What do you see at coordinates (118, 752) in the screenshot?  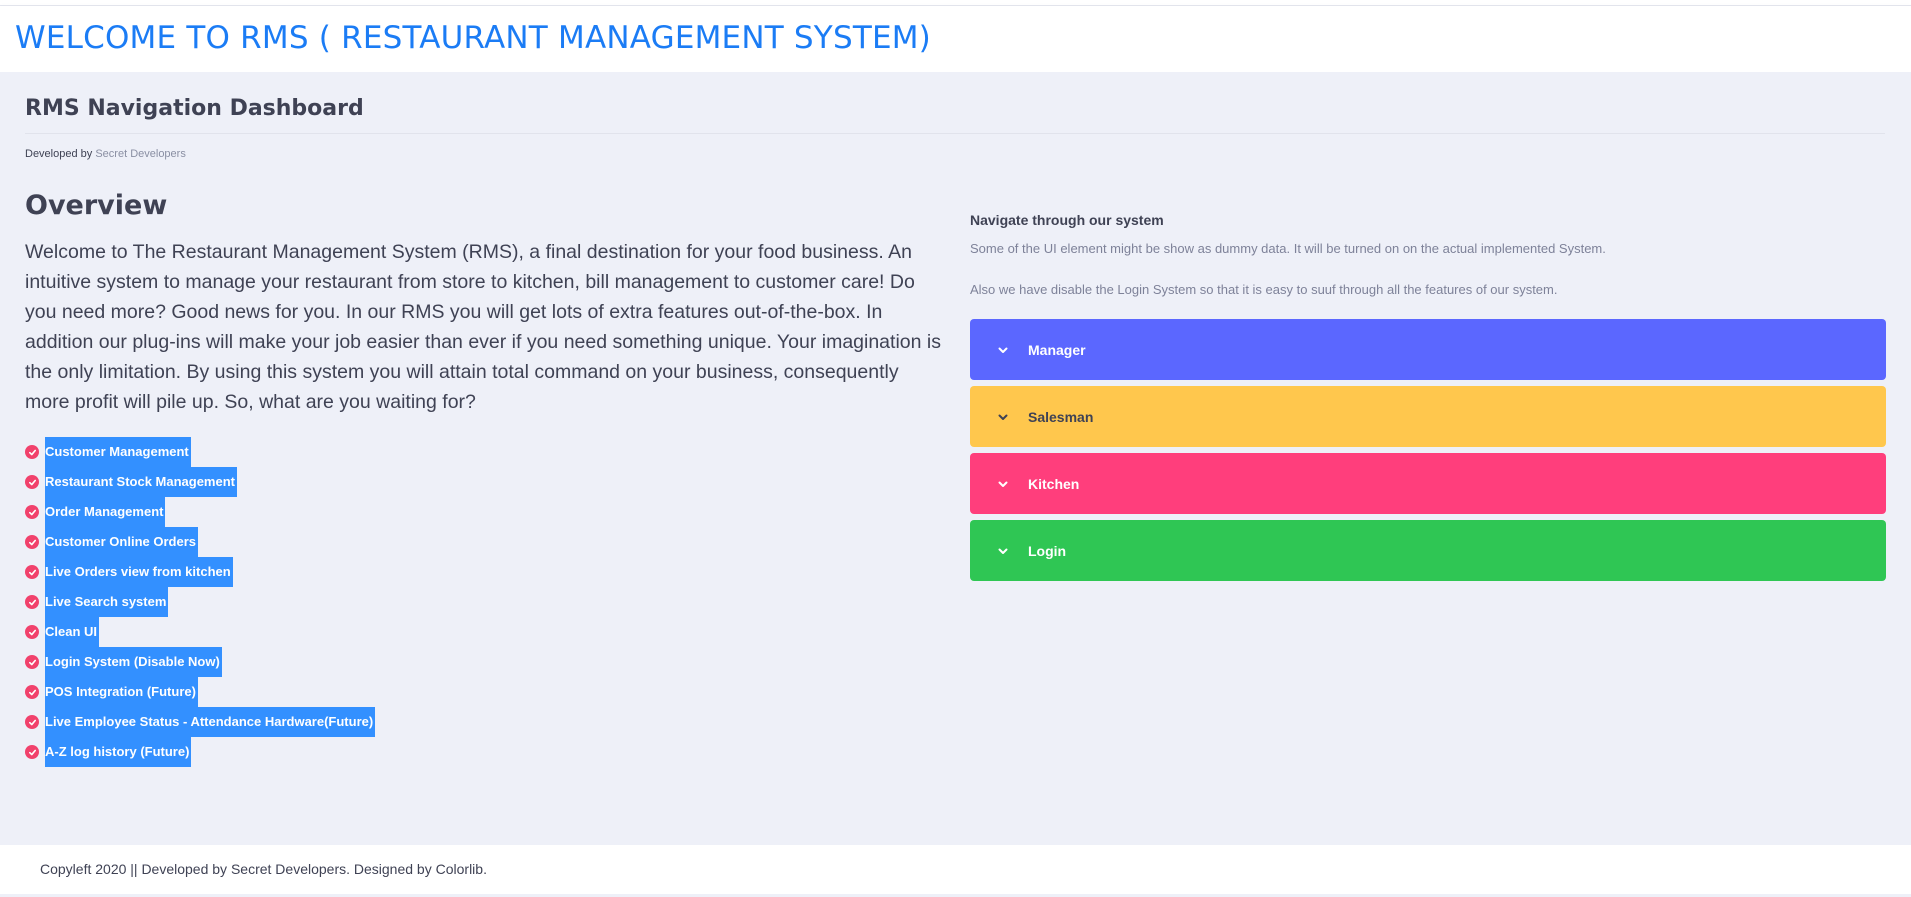 I see `feature-label: A-Z log history (Future)` at bounding box center [118, 752].